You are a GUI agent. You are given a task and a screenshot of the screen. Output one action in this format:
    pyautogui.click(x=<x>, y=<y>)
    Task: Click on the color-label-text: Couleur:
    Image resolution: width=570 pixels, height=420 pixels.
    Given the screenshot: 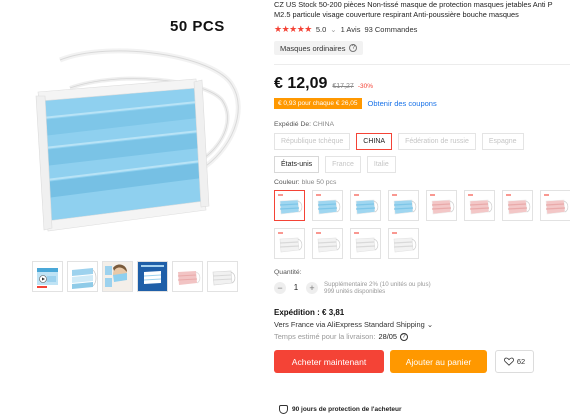 What is the action you would take?
    pyautogui.click(x=287, y=182)
    